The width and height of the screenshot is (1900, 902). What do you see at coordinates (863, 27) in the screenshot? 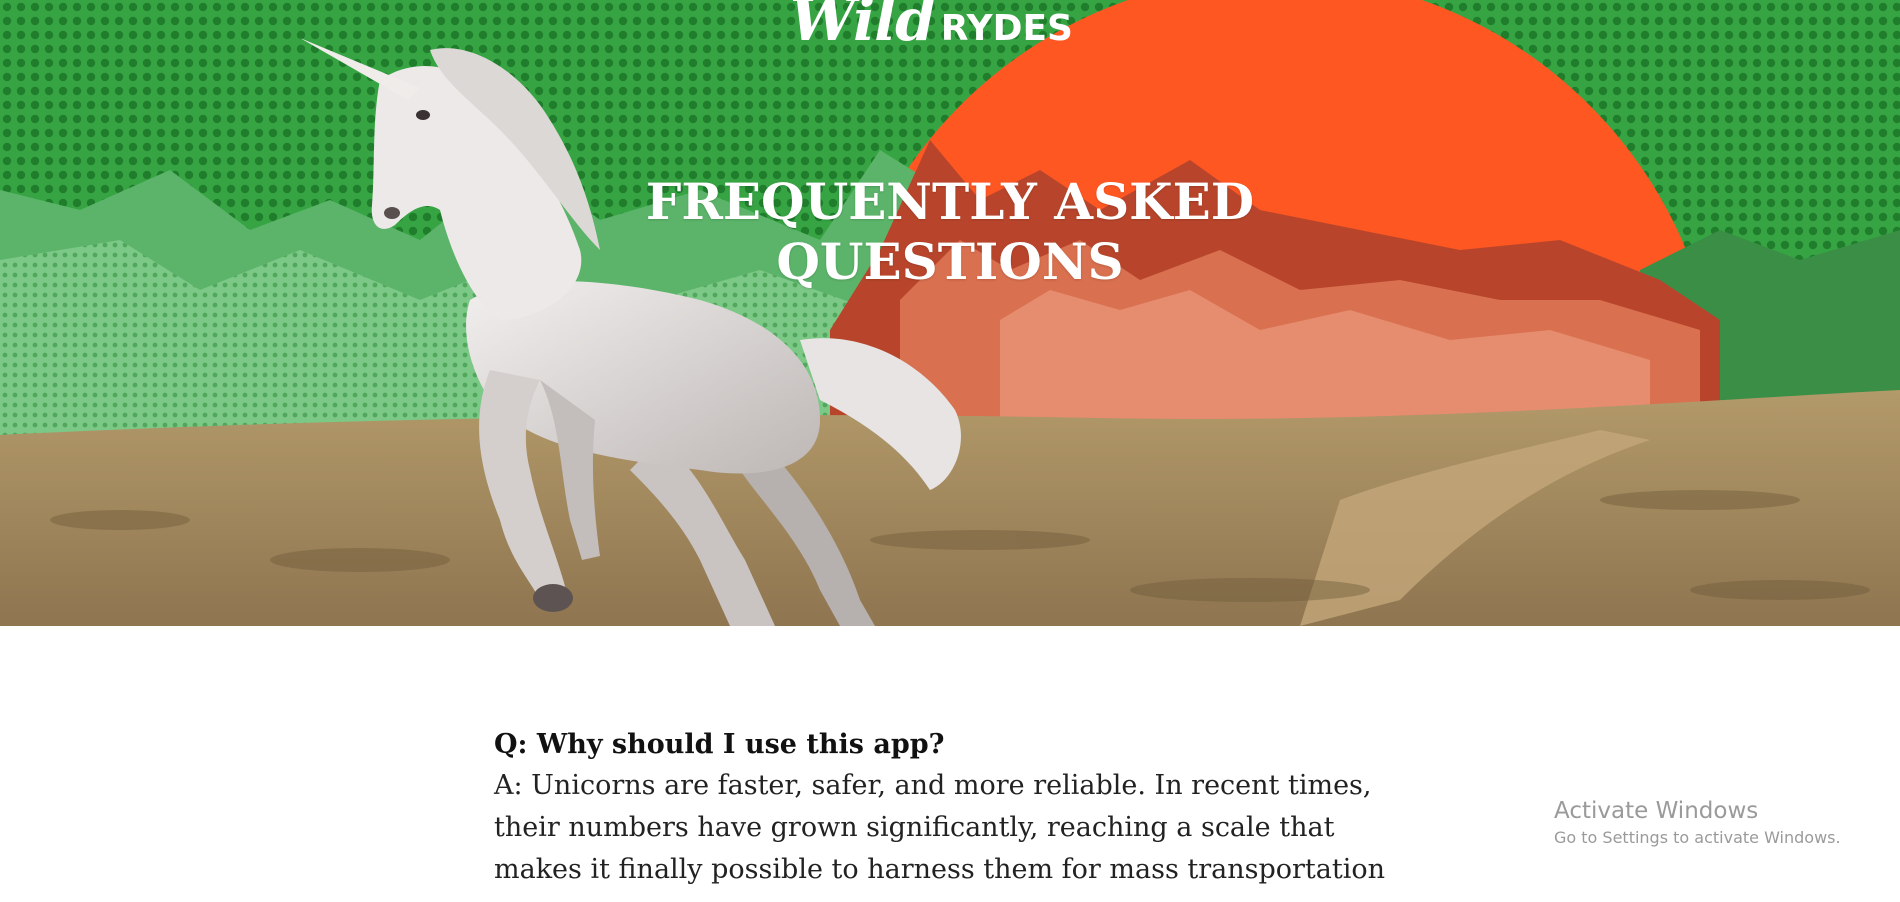
I see `logo-wild-text: Wild` at bounding box center [863, 27].